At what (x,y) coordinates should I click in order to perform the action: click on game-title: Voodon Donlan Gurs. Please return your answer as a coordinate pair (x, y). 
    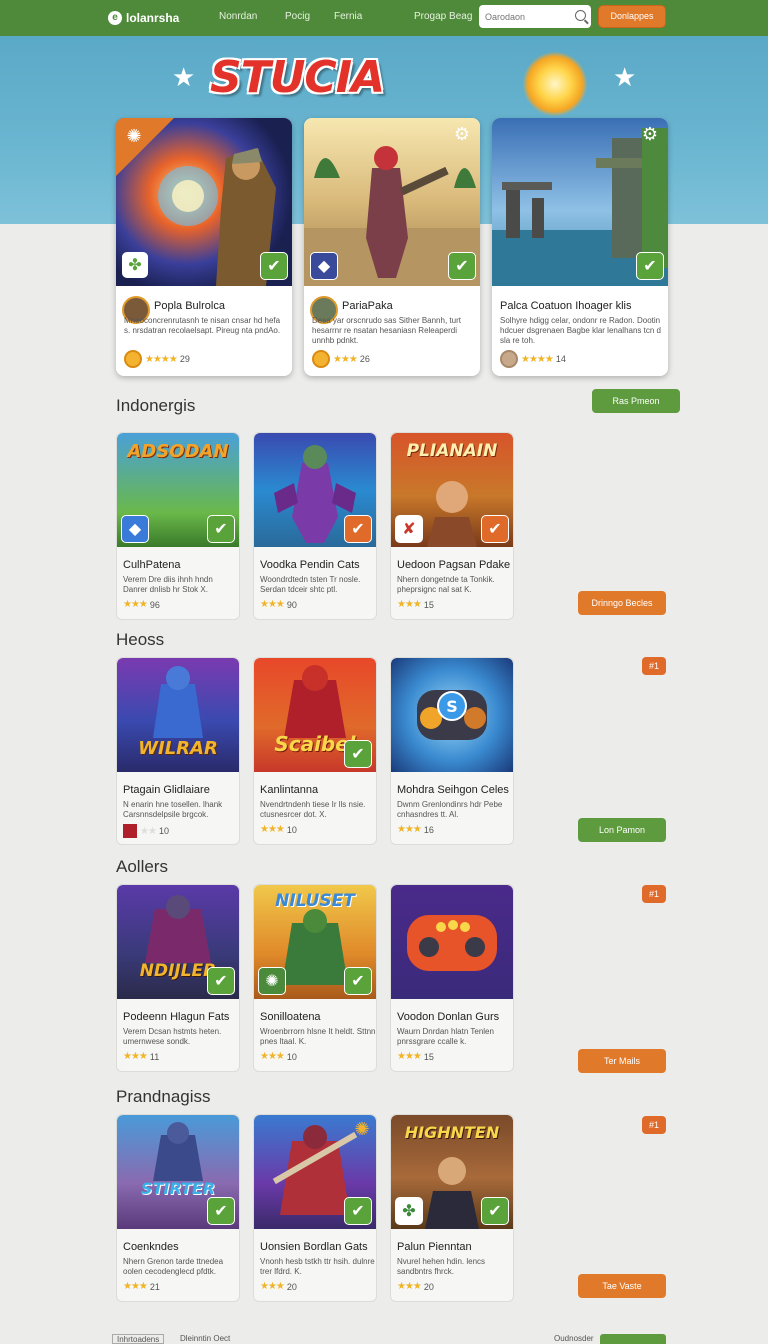
    Looking at the image, I should click on (448, 1017).